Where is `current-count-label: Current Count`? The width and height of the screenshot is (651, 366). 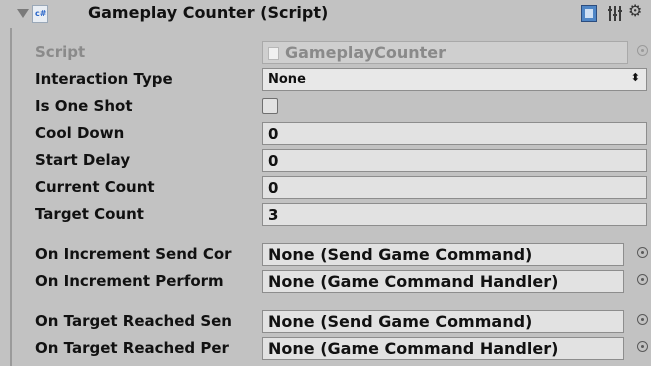
current-count-label: Current Count is located at coordinates (95, 187).